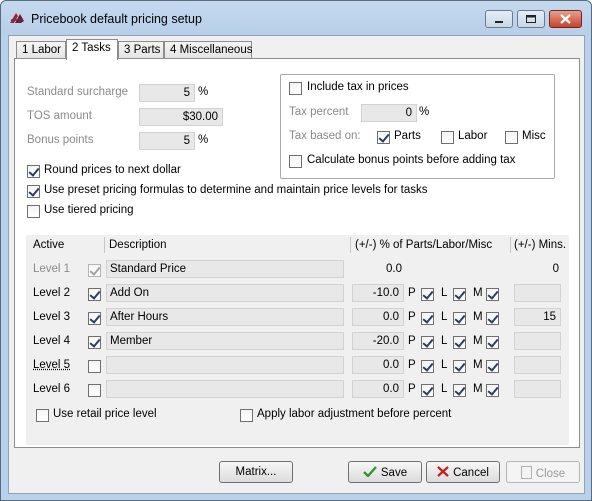 This screenshot has width=592, height=501. I want to click on level-6-p-checkbox, so click(427, 390).